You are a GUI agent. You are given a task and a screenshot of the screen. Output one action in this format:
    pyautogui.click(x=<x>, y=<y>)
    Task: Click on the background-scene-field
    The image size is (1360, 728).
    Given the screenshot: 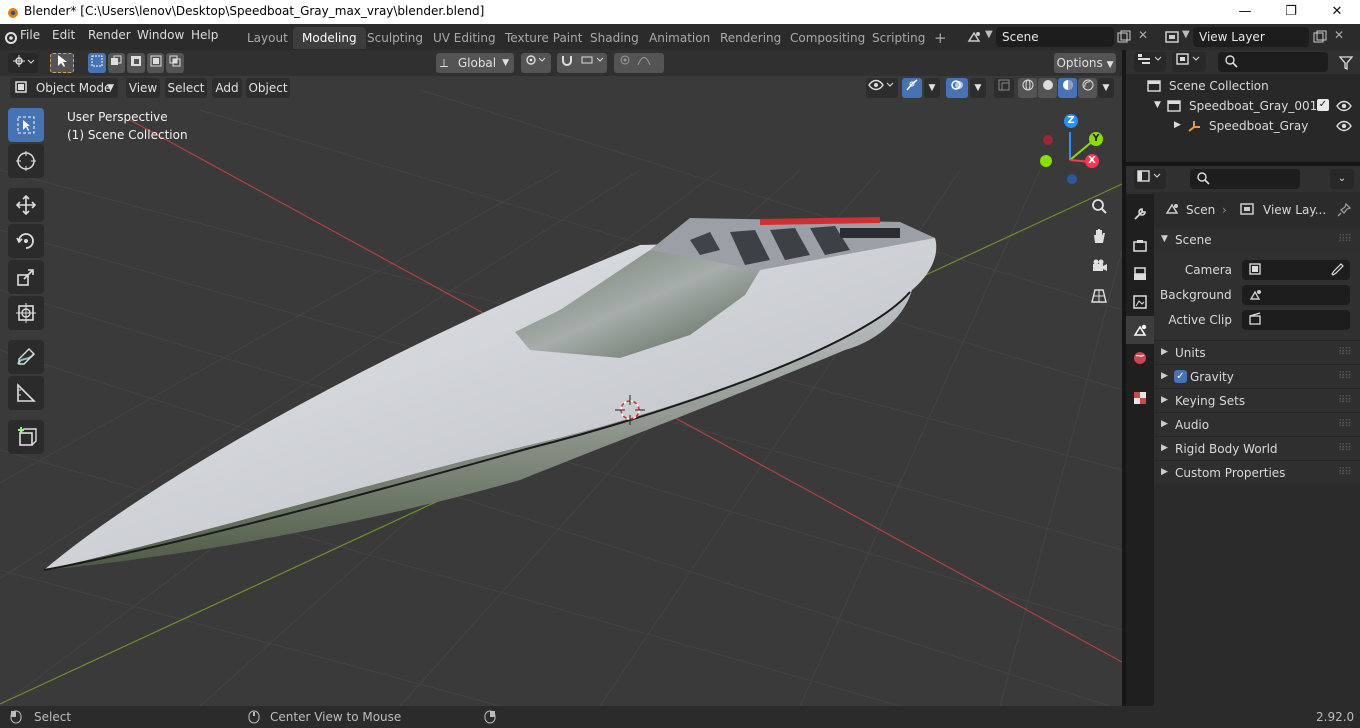 What is the action you would take?
    pyautogui.click(x=1296, y=295)
    